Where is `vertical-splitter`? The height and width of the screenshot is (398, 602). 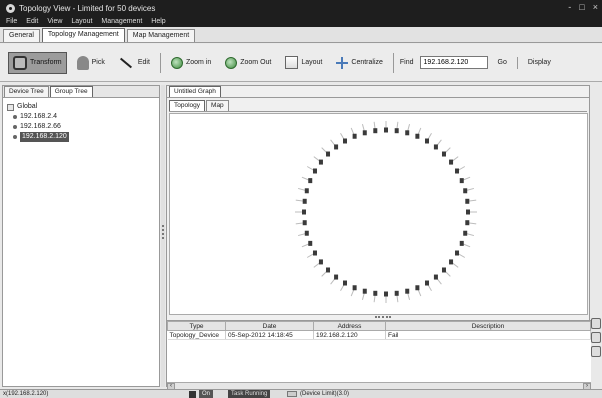
vertical-splitter is located at coordinates (163, 236).